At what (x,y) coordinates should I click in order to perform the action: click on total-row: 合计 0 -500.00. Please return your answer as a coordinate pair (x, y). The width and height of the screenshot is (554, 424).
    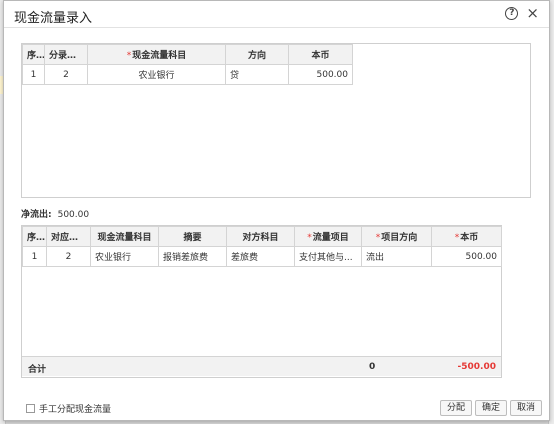
    Looking at the image, I should click on (261, 366).